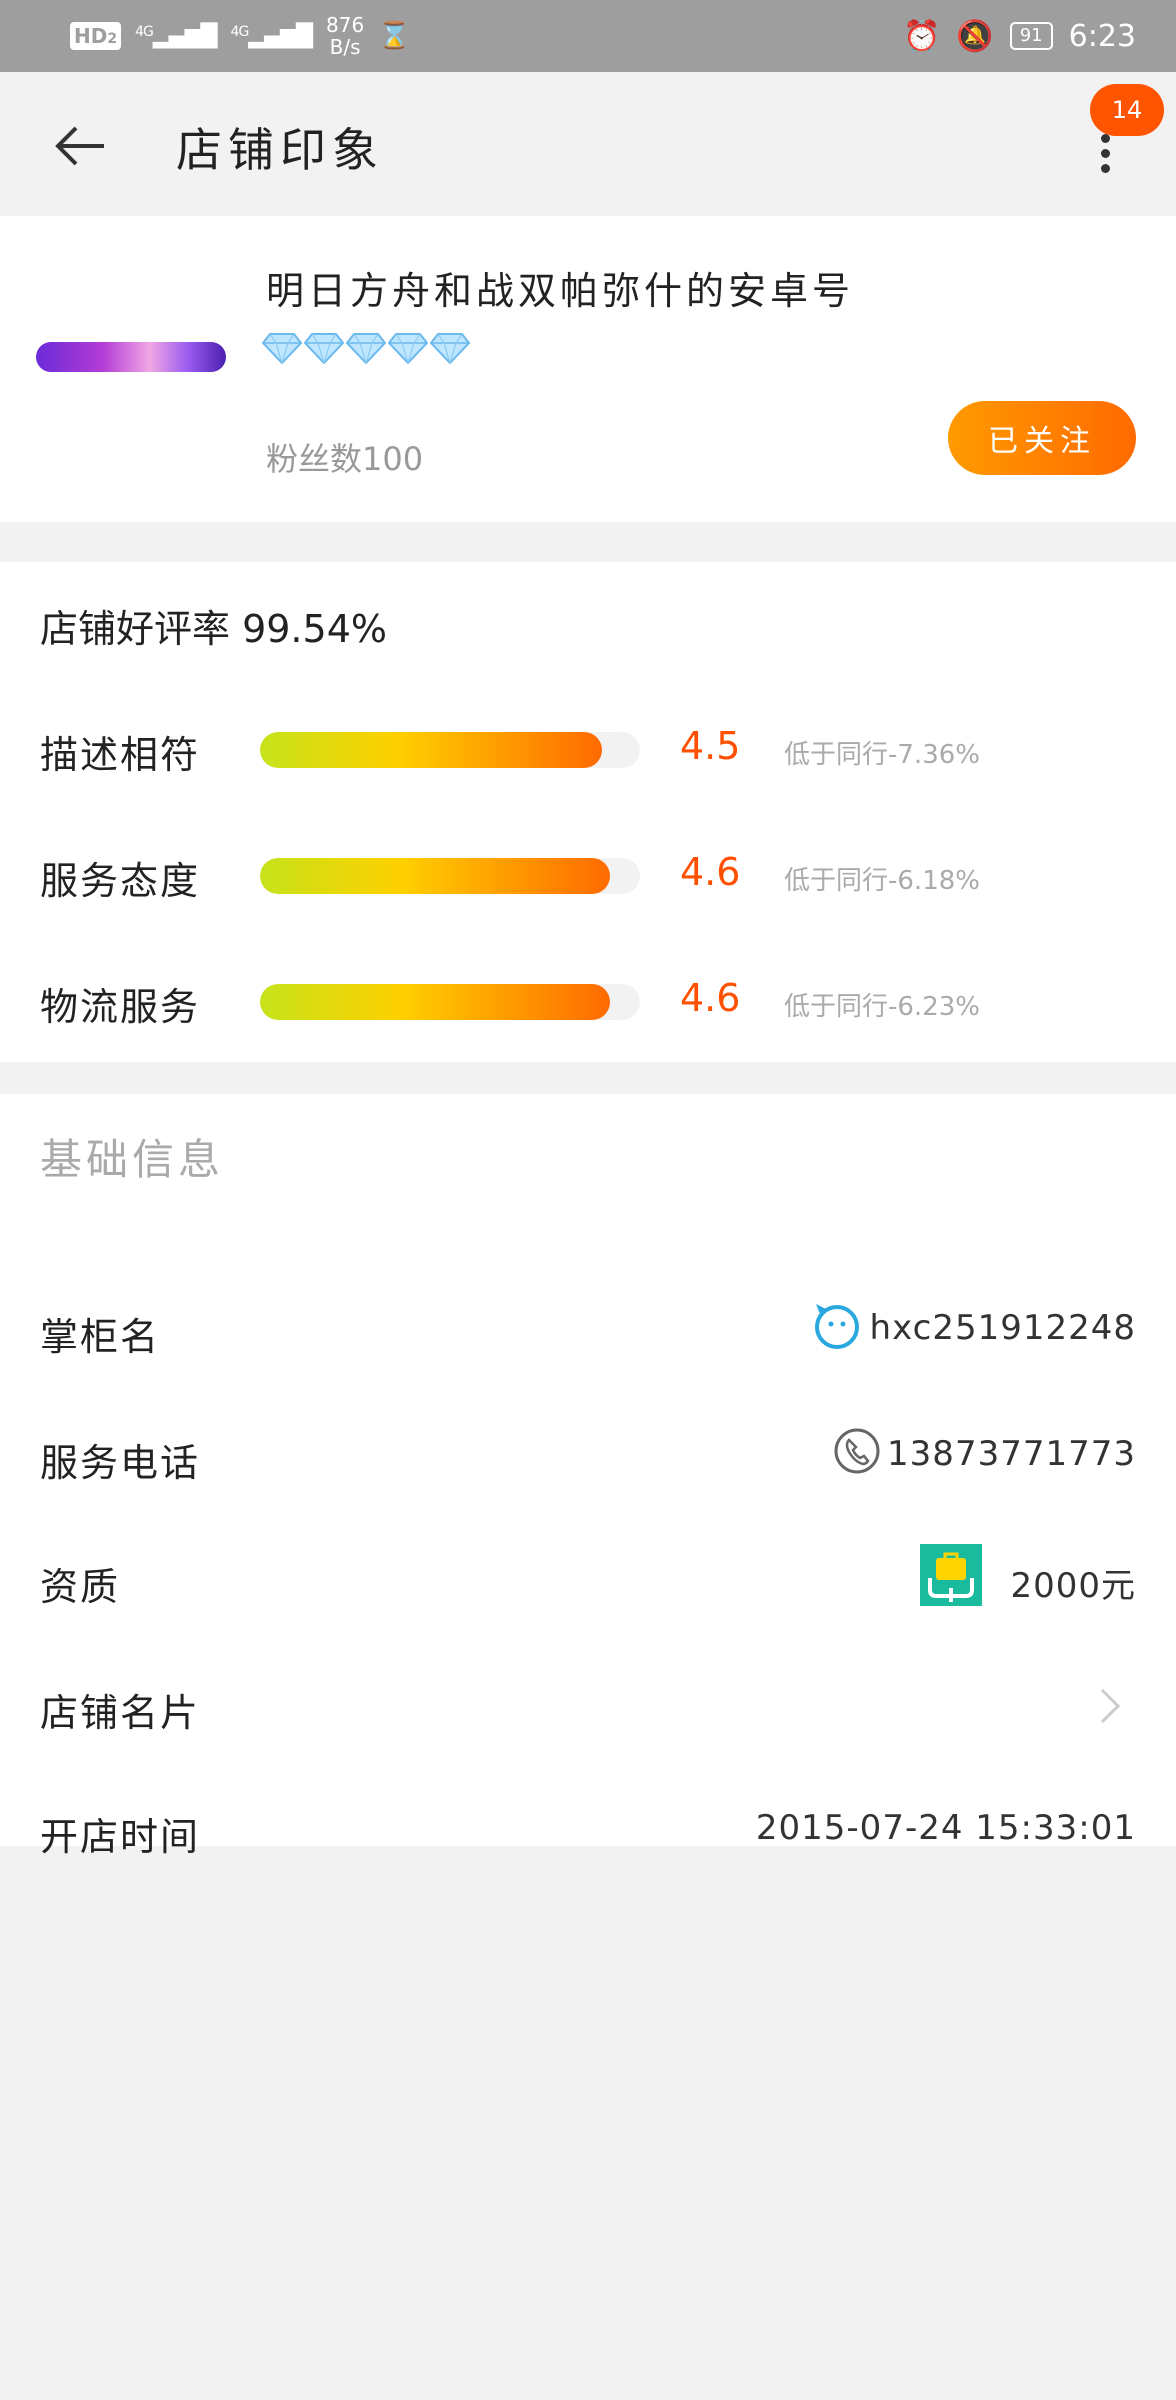  Describe the element at coordinates (120, 1463) in the screenshot. I see `info-label: 服务电话` at that location.